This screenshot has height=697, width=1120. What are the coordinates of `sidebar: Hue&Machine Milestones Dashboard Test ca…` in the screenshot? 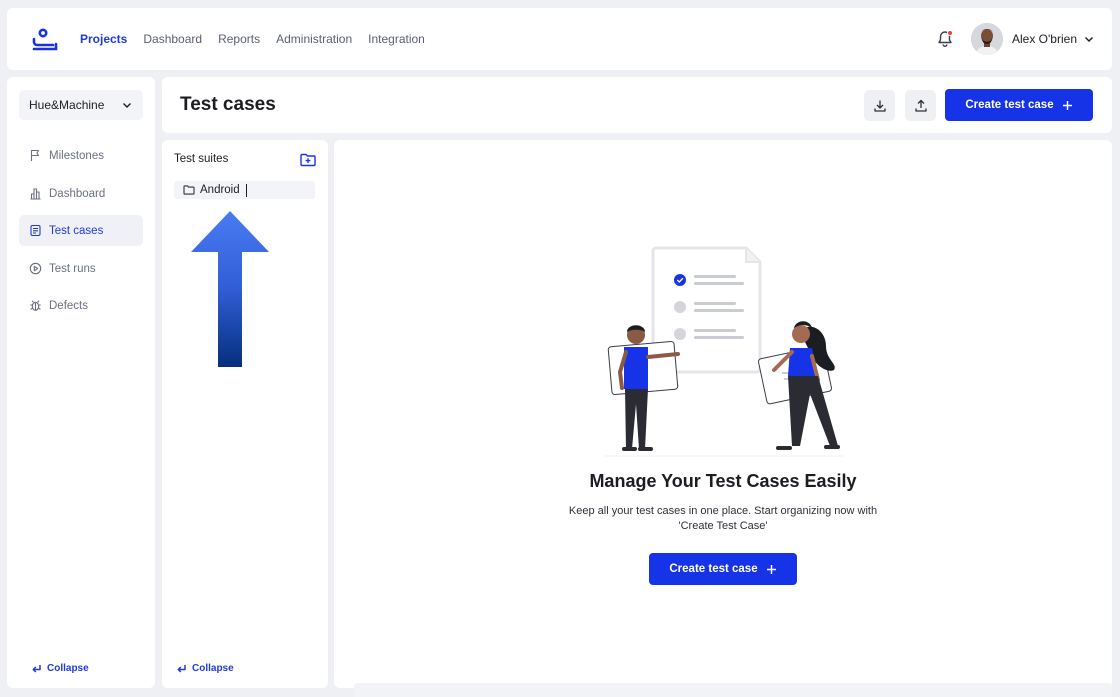 It's located at (81, 382).